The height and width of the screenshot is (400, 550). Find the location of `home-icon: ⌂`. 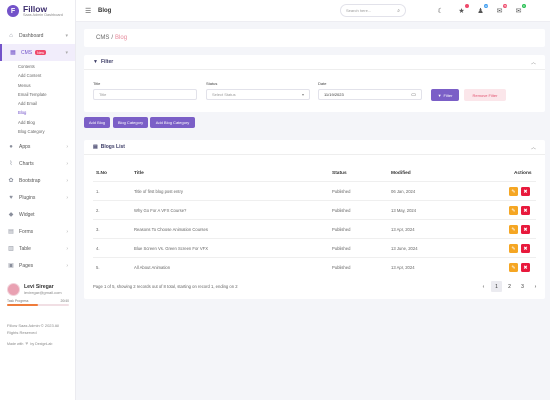

home-icon: ⌂ is located at coordinates (11, 35).